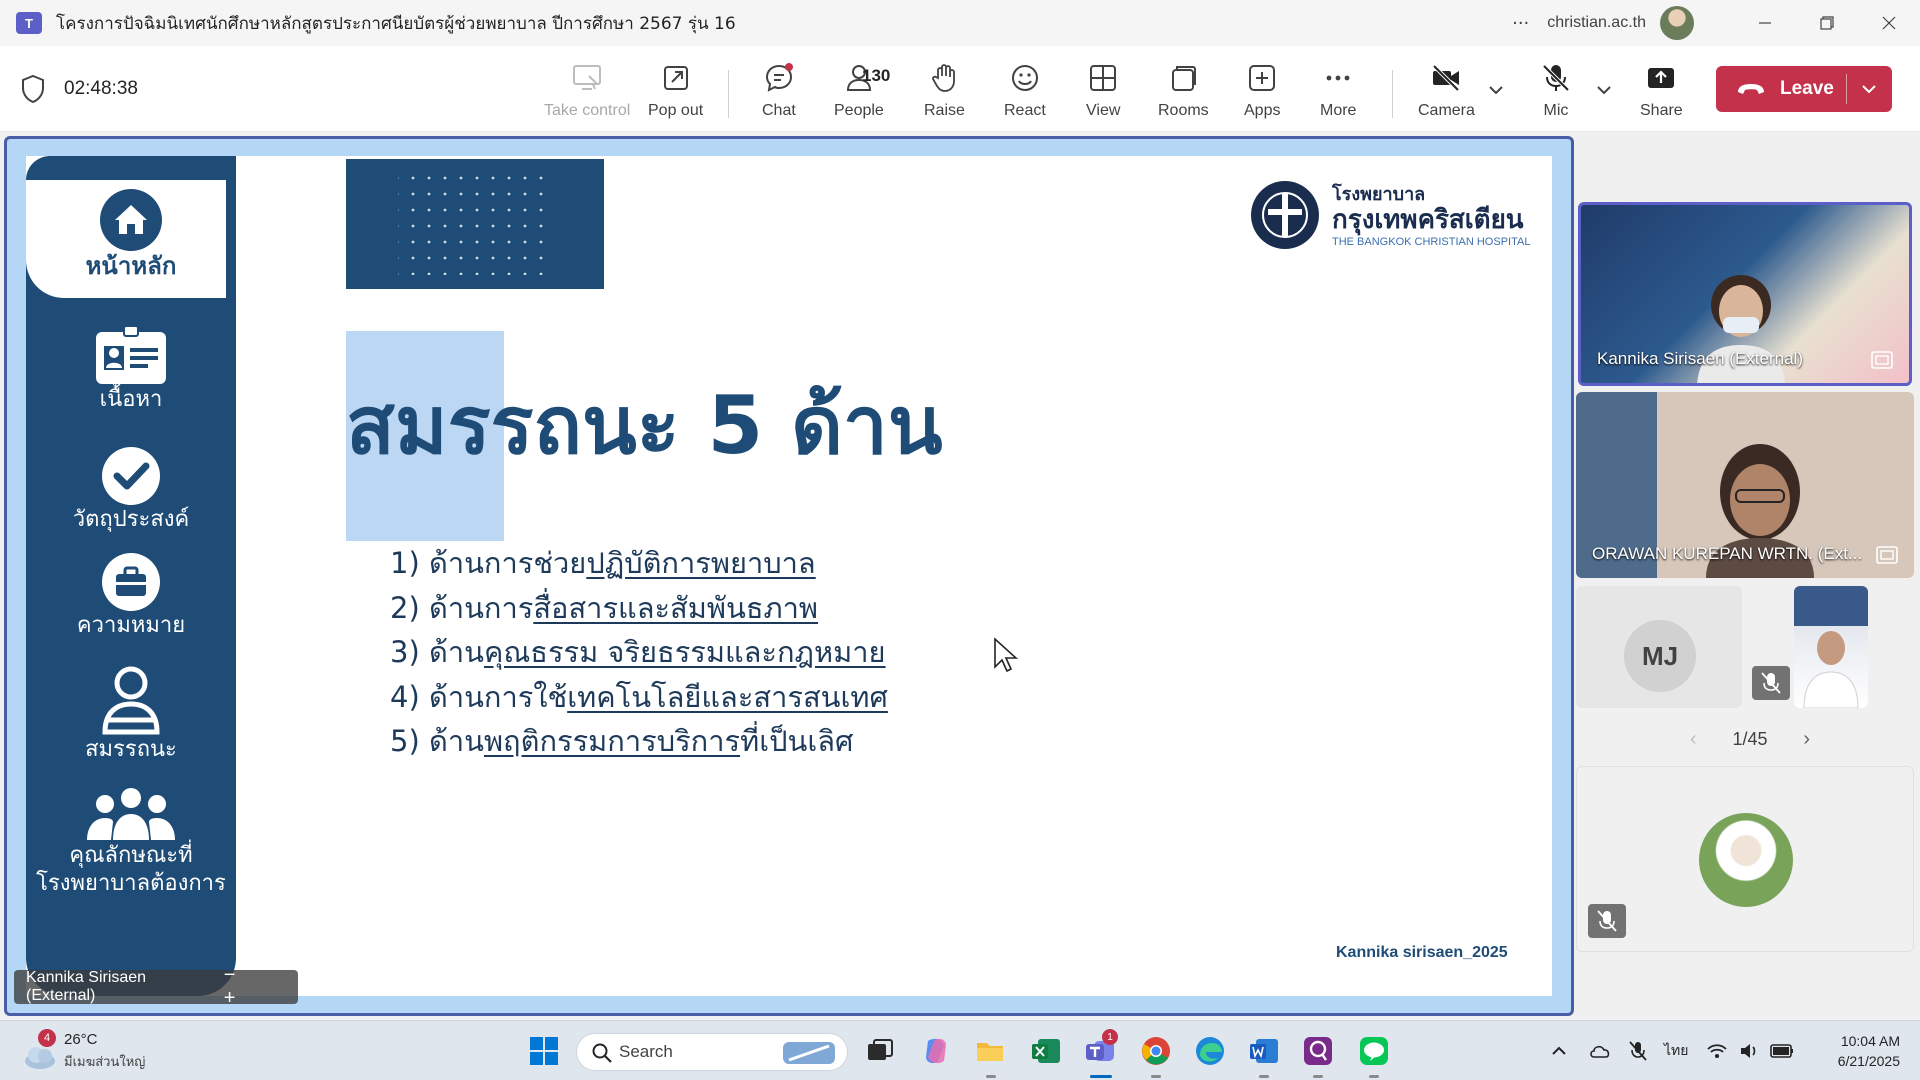 Image resolution: width=1920 pixels, height=1080 pixels. Describe the element at coordinates (131, 596) in the screenshot. I see `nav-item-meaning: ความหมาย` at that location.